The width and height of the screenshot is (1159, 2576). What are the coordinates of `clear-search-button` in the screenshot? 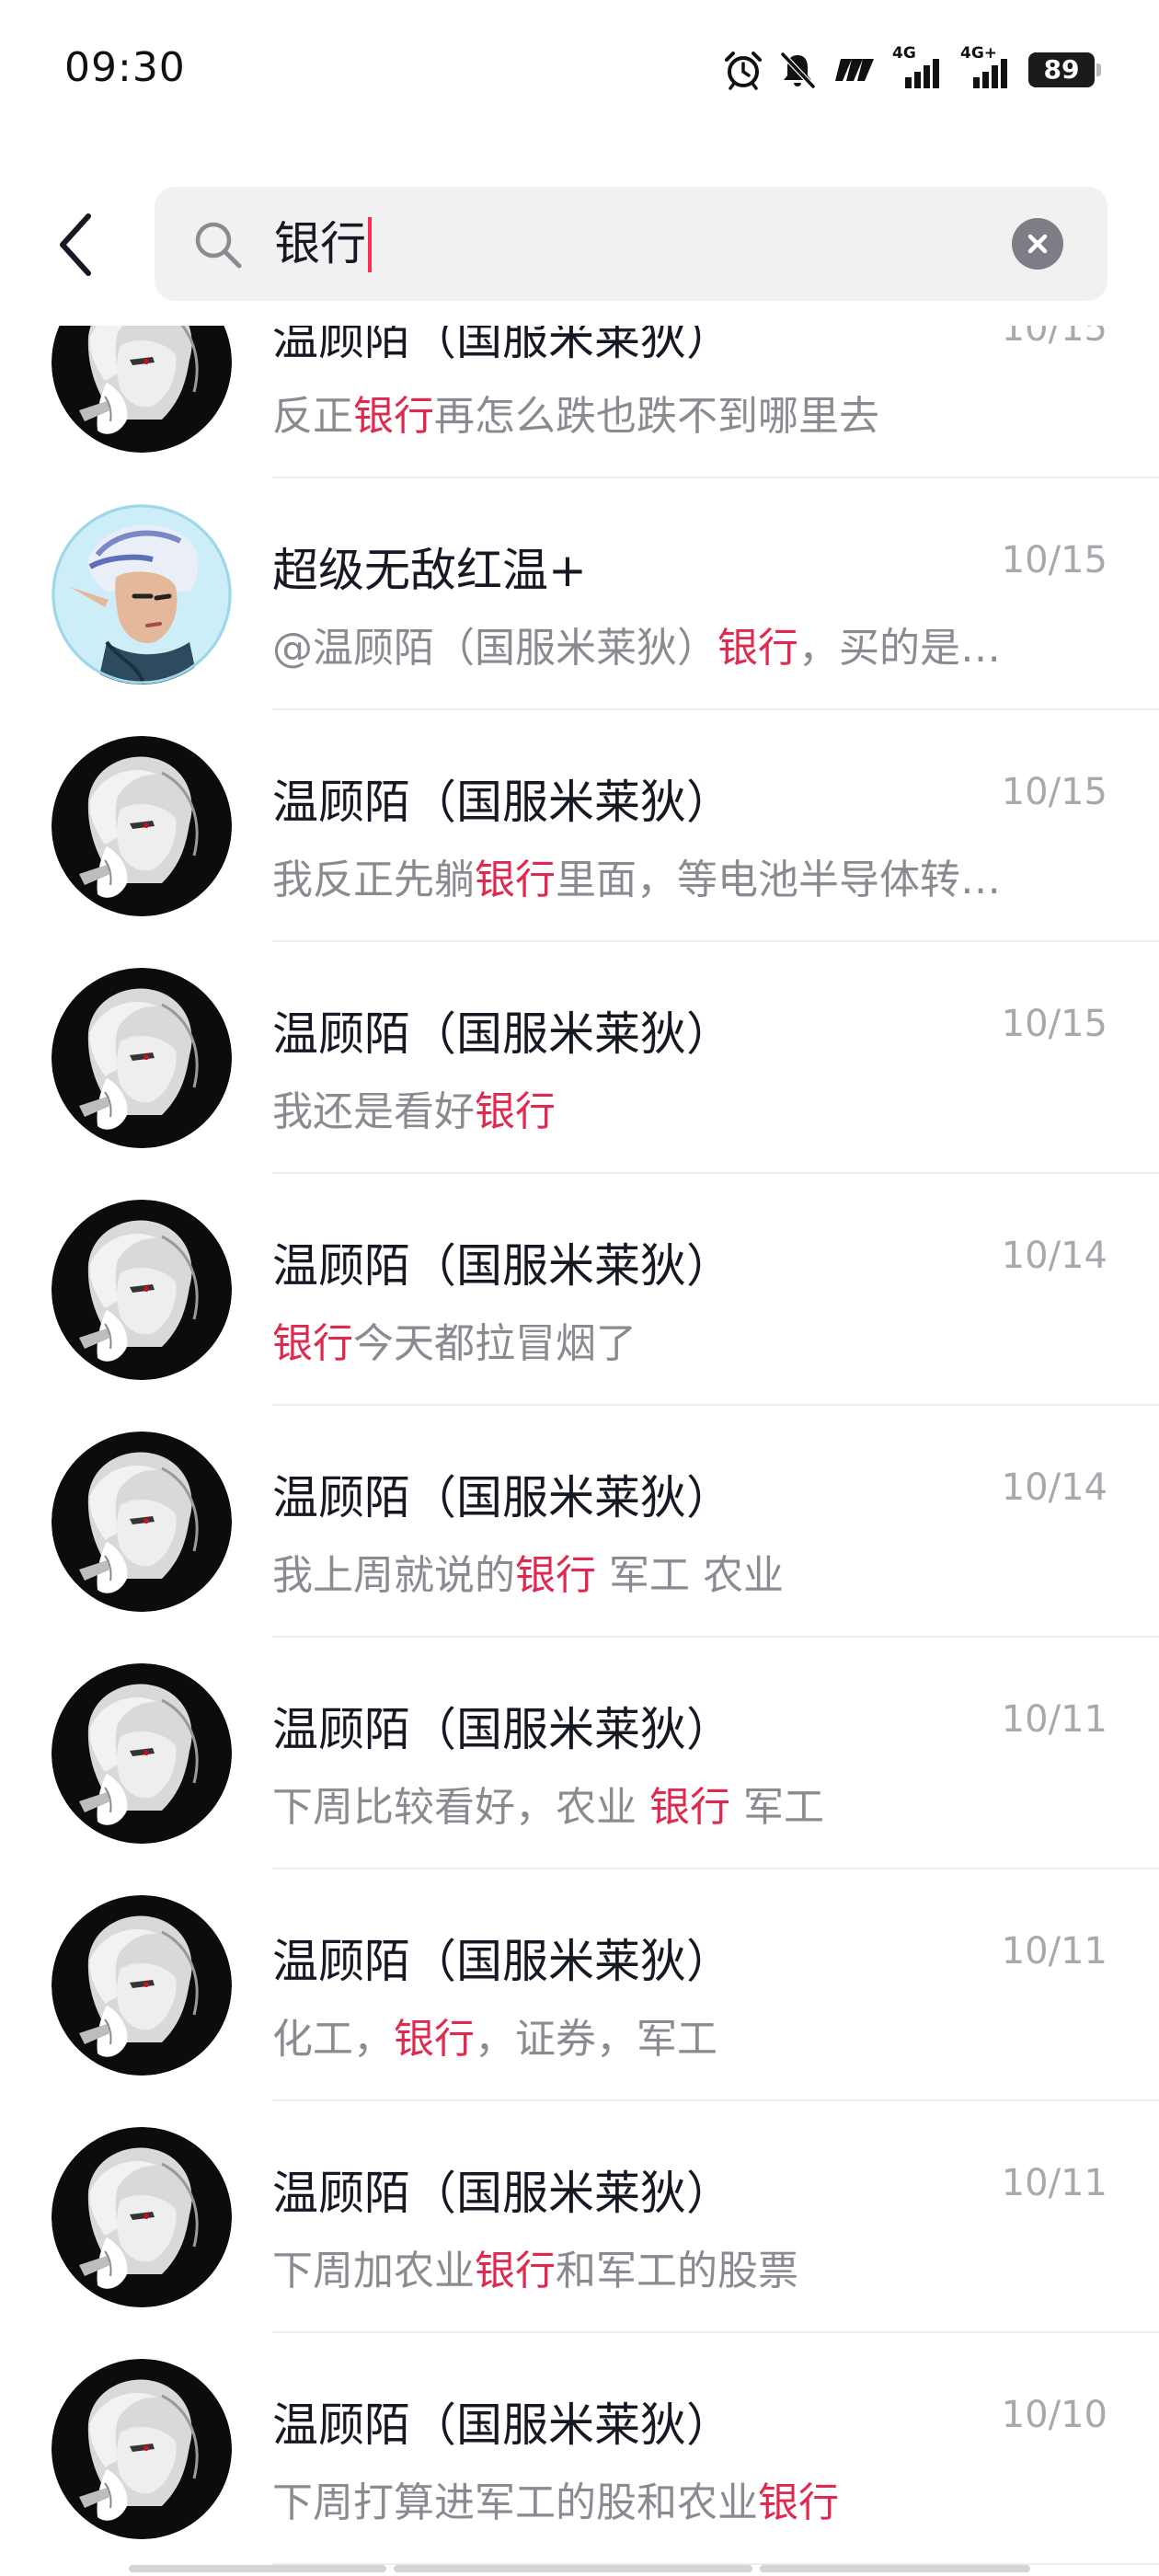 It's located at (1037, 244).